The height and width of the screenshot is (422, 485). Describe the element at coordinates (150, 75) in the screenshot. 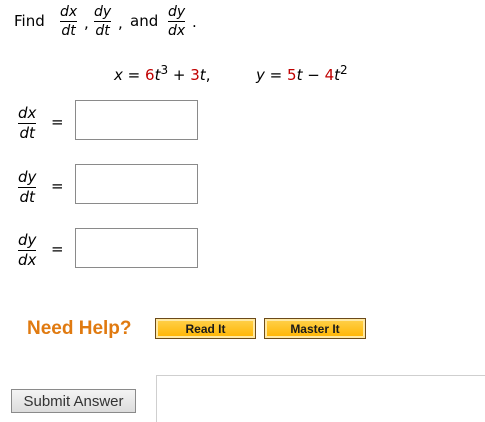

I see `coefficient: 6` at that location.